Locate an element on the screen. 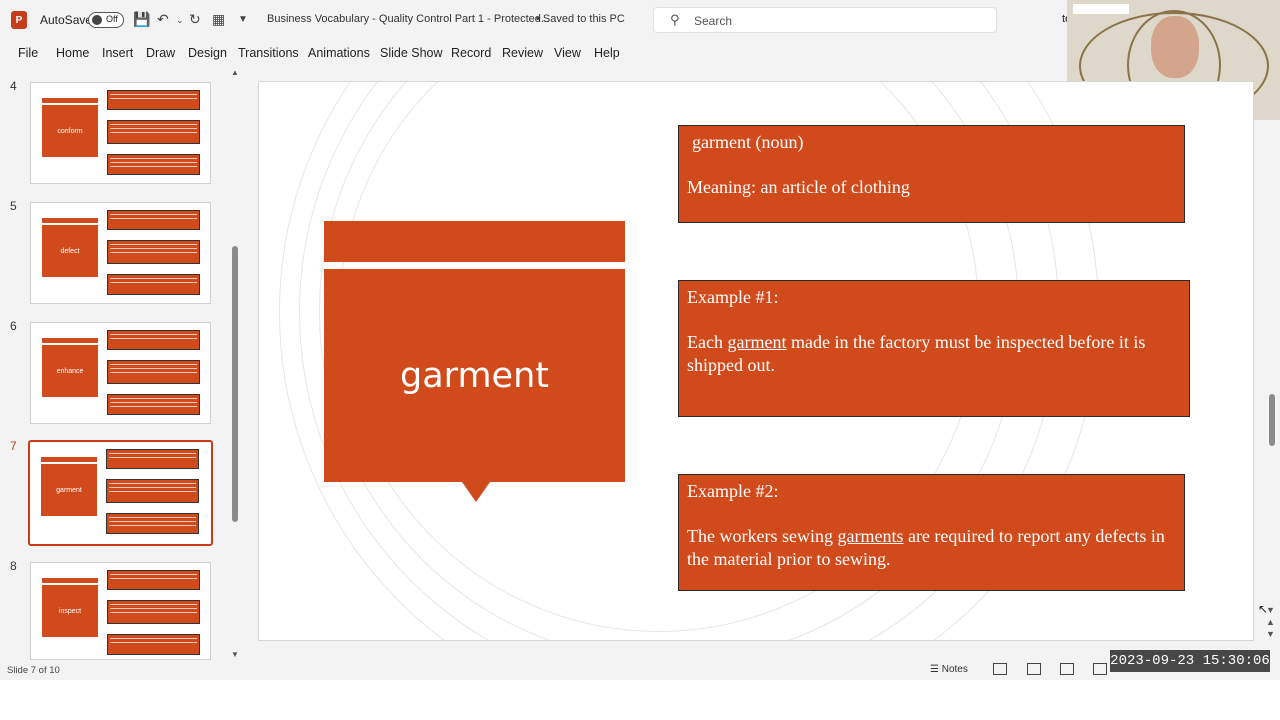 The image size is (1280, 720). scroll-up-icon: ▲ is located at coordinates (235, 72).